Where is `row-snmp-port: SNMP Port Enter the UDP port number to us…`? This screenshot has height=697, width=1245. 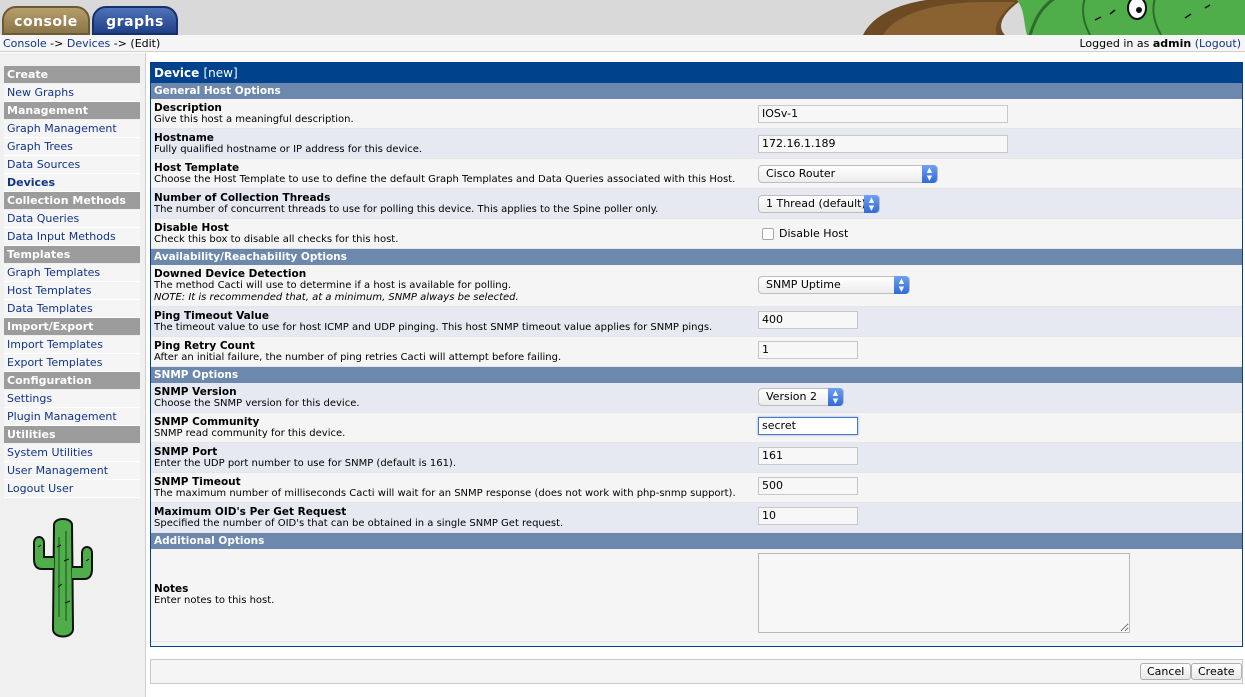 row-snmp-port: SNMP Port Enter the UDP port number to us… is located at coordinates (696, 458).